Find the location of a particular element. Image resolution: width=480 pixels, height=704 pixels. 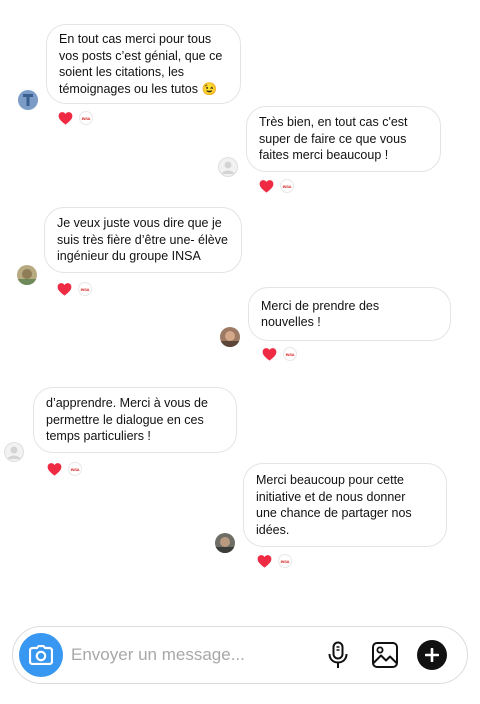

gallery-button is located at coordinates (385, 655).